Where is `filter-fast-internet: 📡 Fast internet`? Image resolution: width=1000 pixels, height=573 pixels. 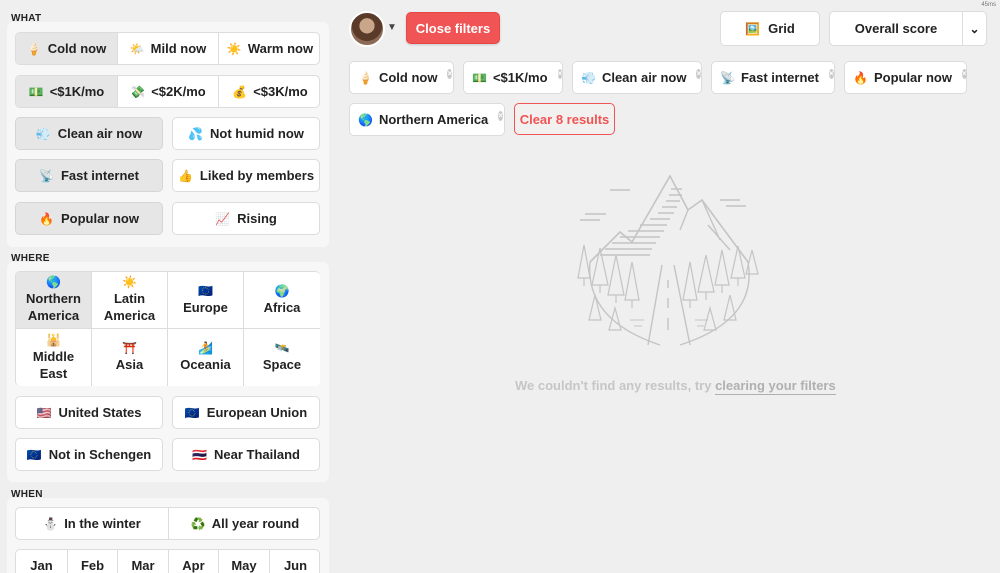
filter-fast-internet: 📡 Fast internet is located at coordinates (89, 175).